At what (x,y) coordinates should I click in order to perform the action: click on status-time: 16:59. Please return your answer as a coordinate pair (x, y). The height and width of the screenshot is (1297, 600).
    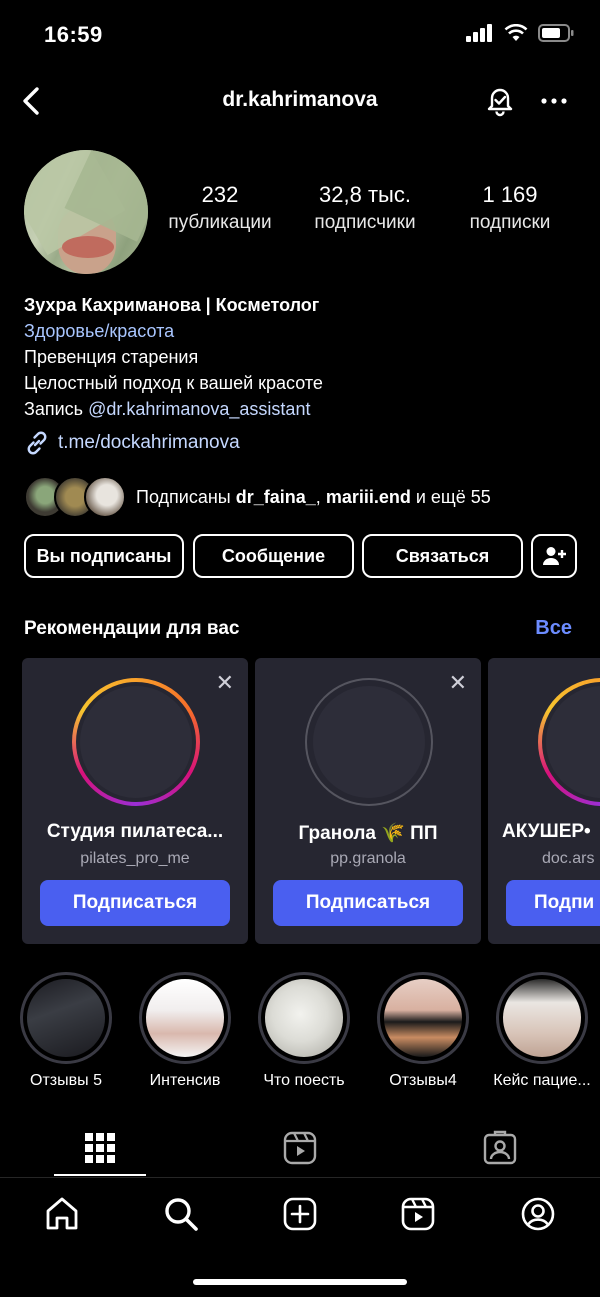
    Looking at the image, I should click on (73, 34).